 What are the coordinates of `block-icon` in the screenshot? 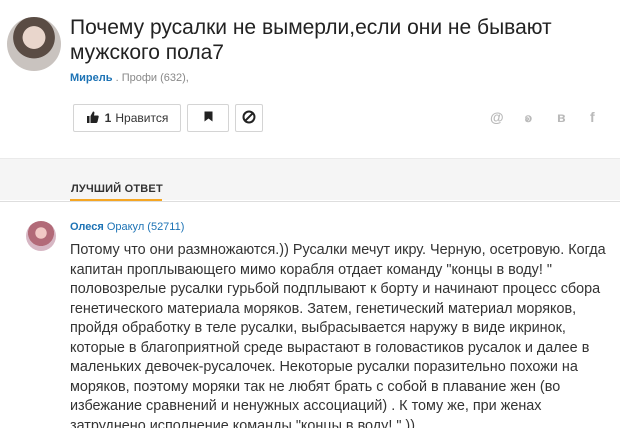 It's located at (249, 118).